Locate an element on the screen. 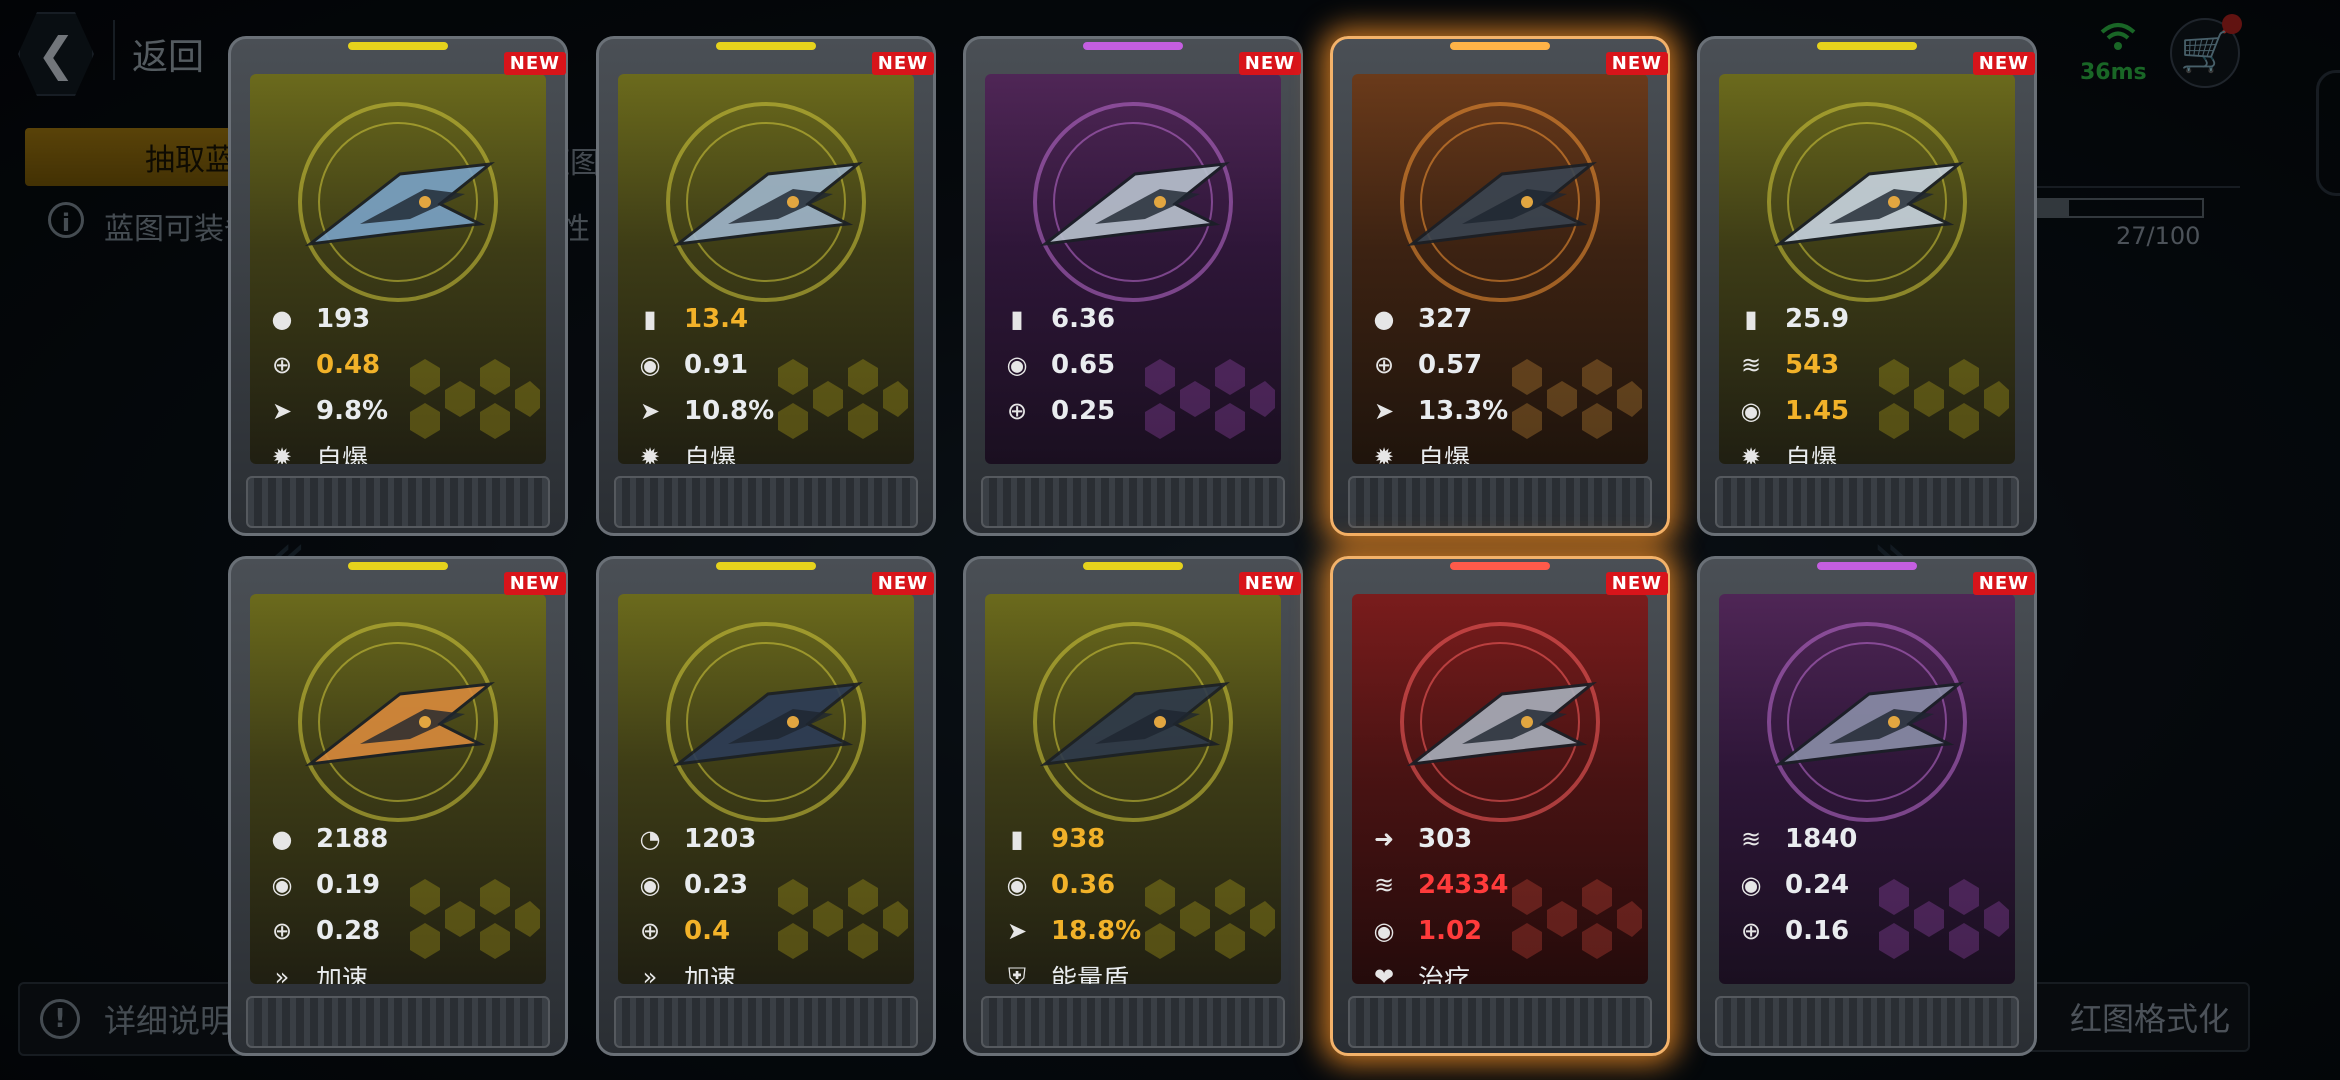 The image size is (2340, 1080). stat-list: ◔ 1203 ◉ 0.23 ⊕ 0.4 » 加速 is located at coordinates (765, 900).